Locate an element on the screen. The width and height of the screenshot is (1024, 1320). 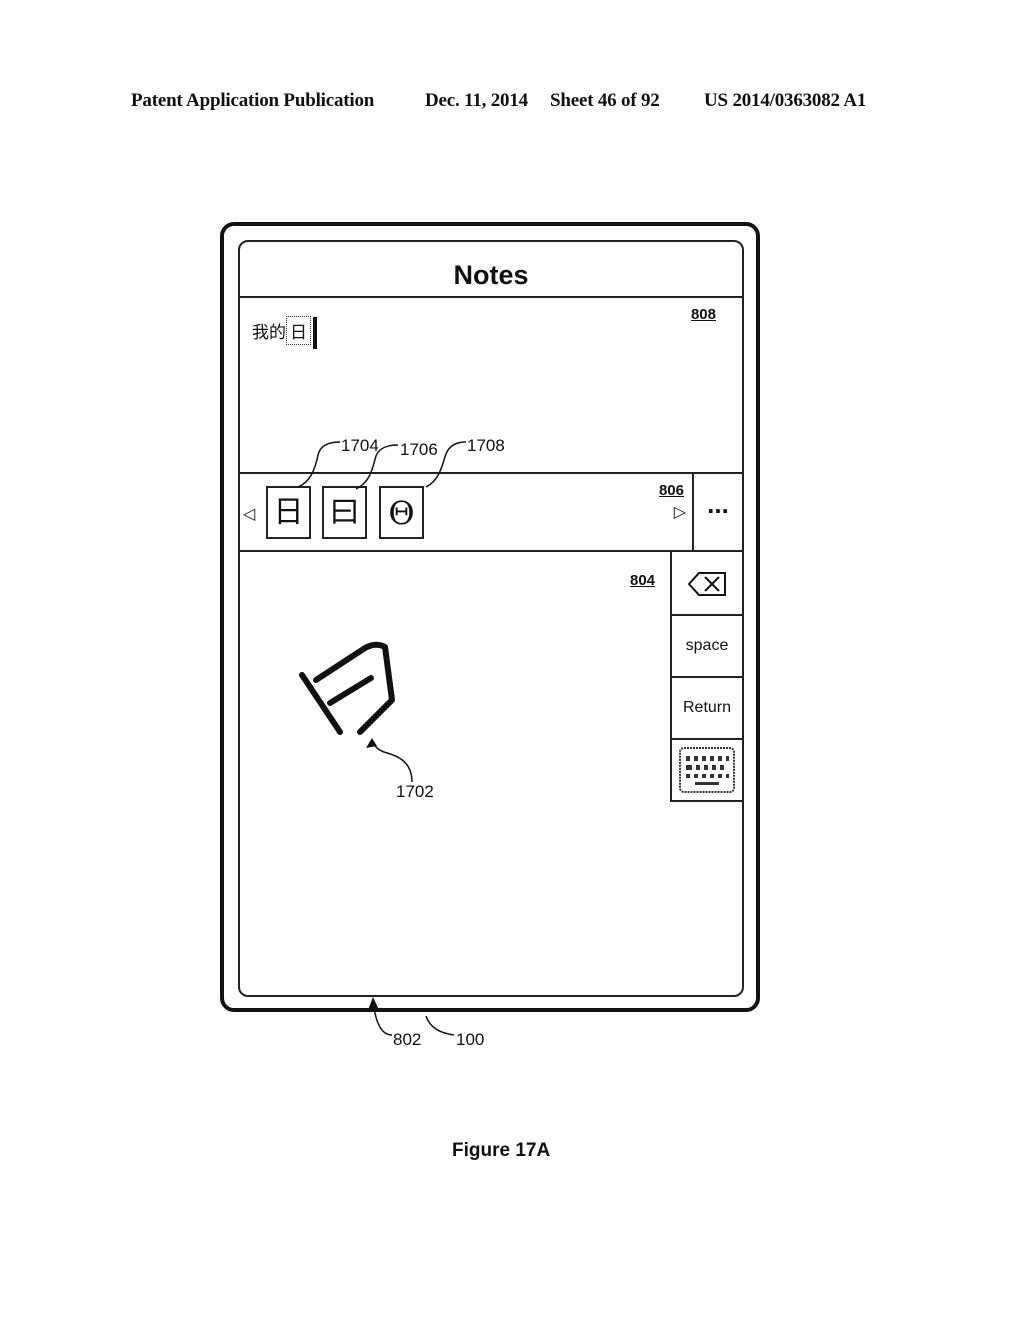
backspace-button is located at coordinates (706, 584).